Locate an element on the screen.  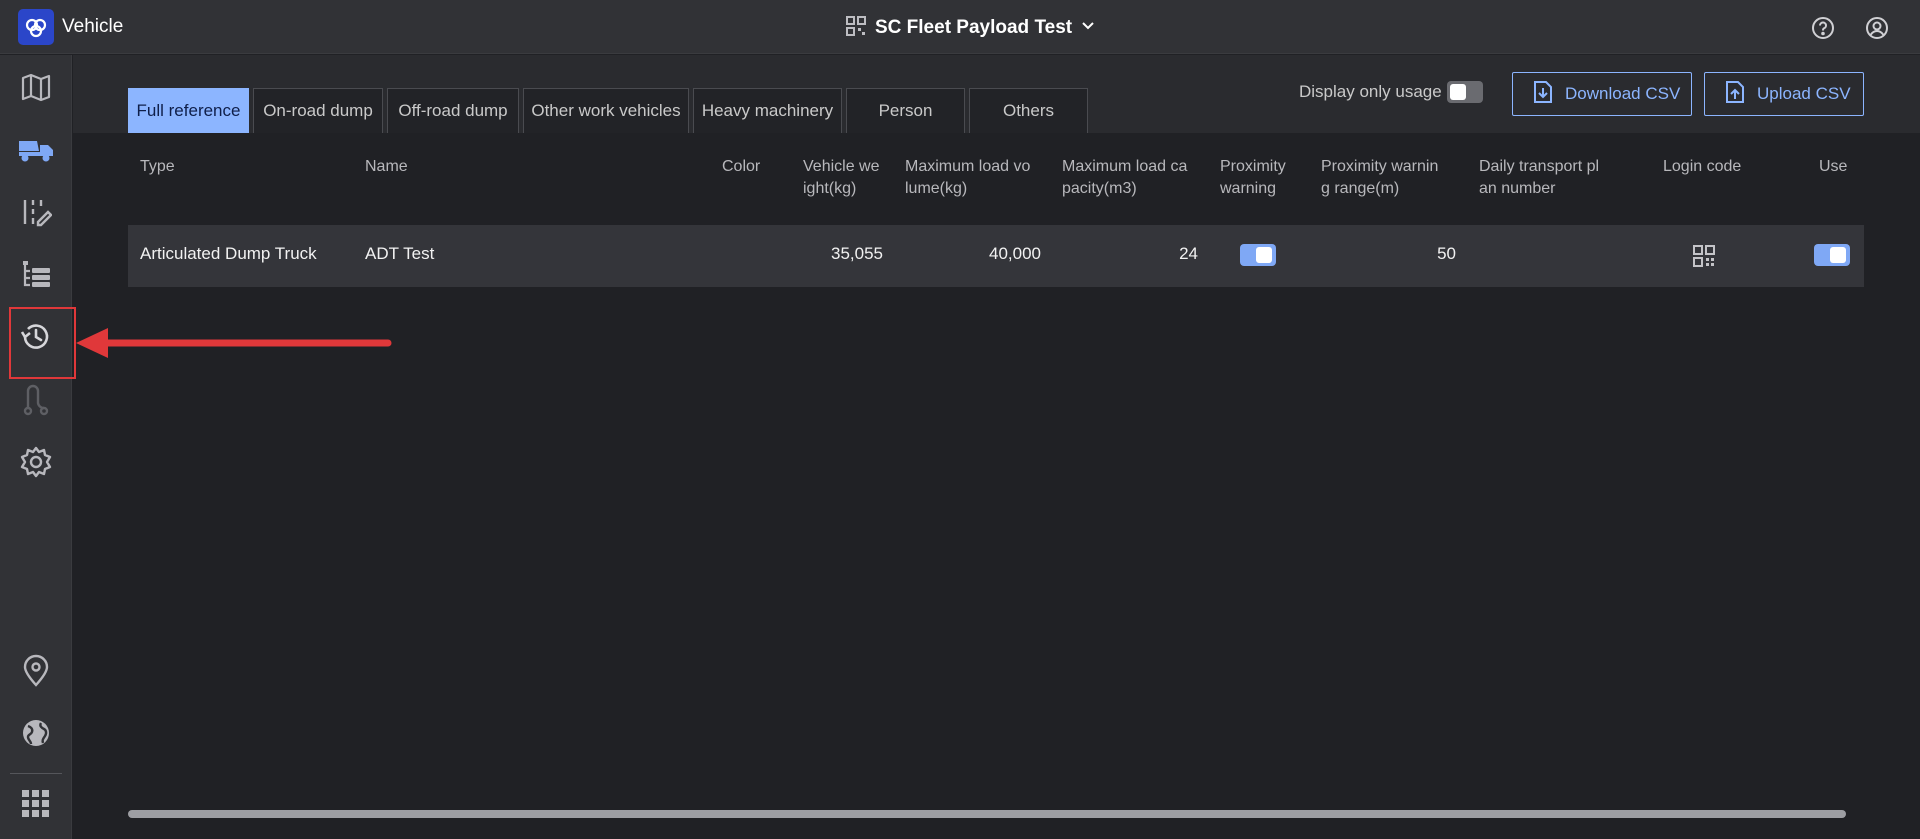
sidebar-item-apps is located at coordinates (36, 806).